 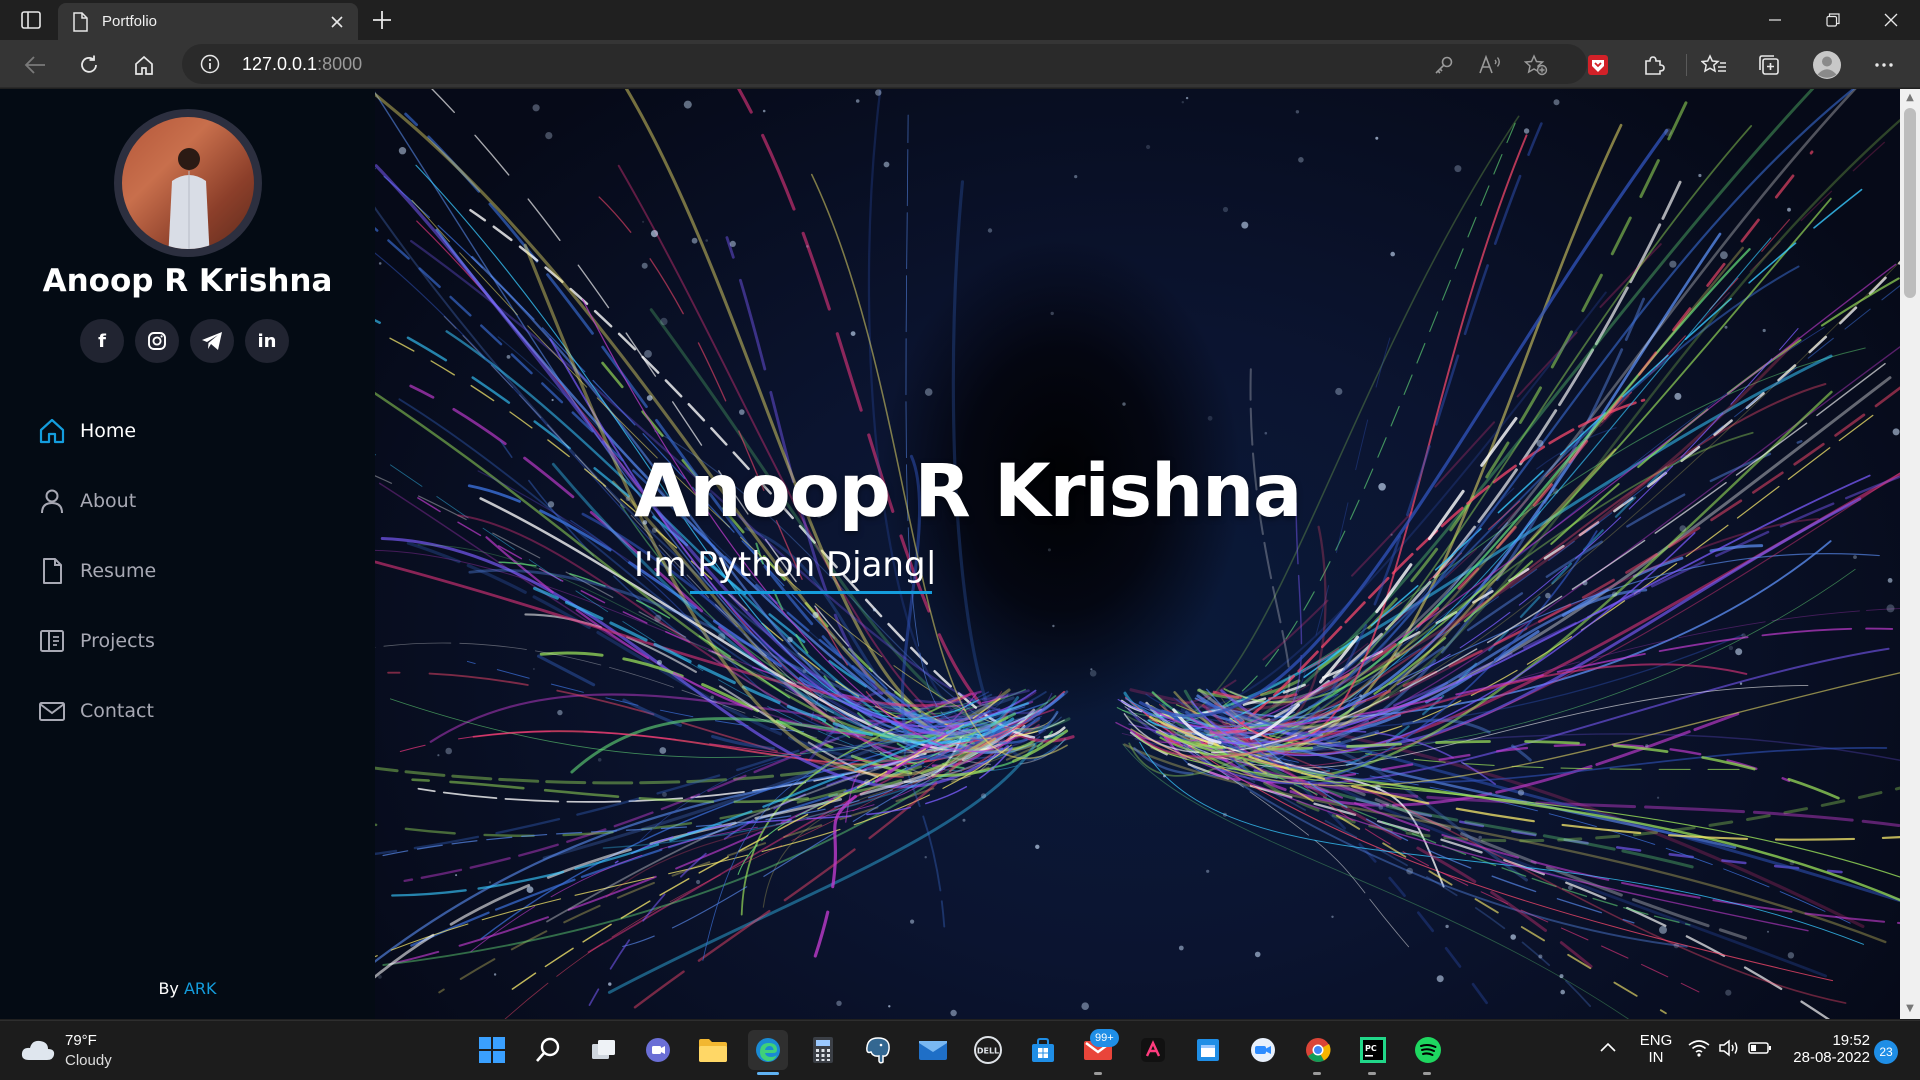 I want to click on chrome-app, so click(x=1318, y=1050).